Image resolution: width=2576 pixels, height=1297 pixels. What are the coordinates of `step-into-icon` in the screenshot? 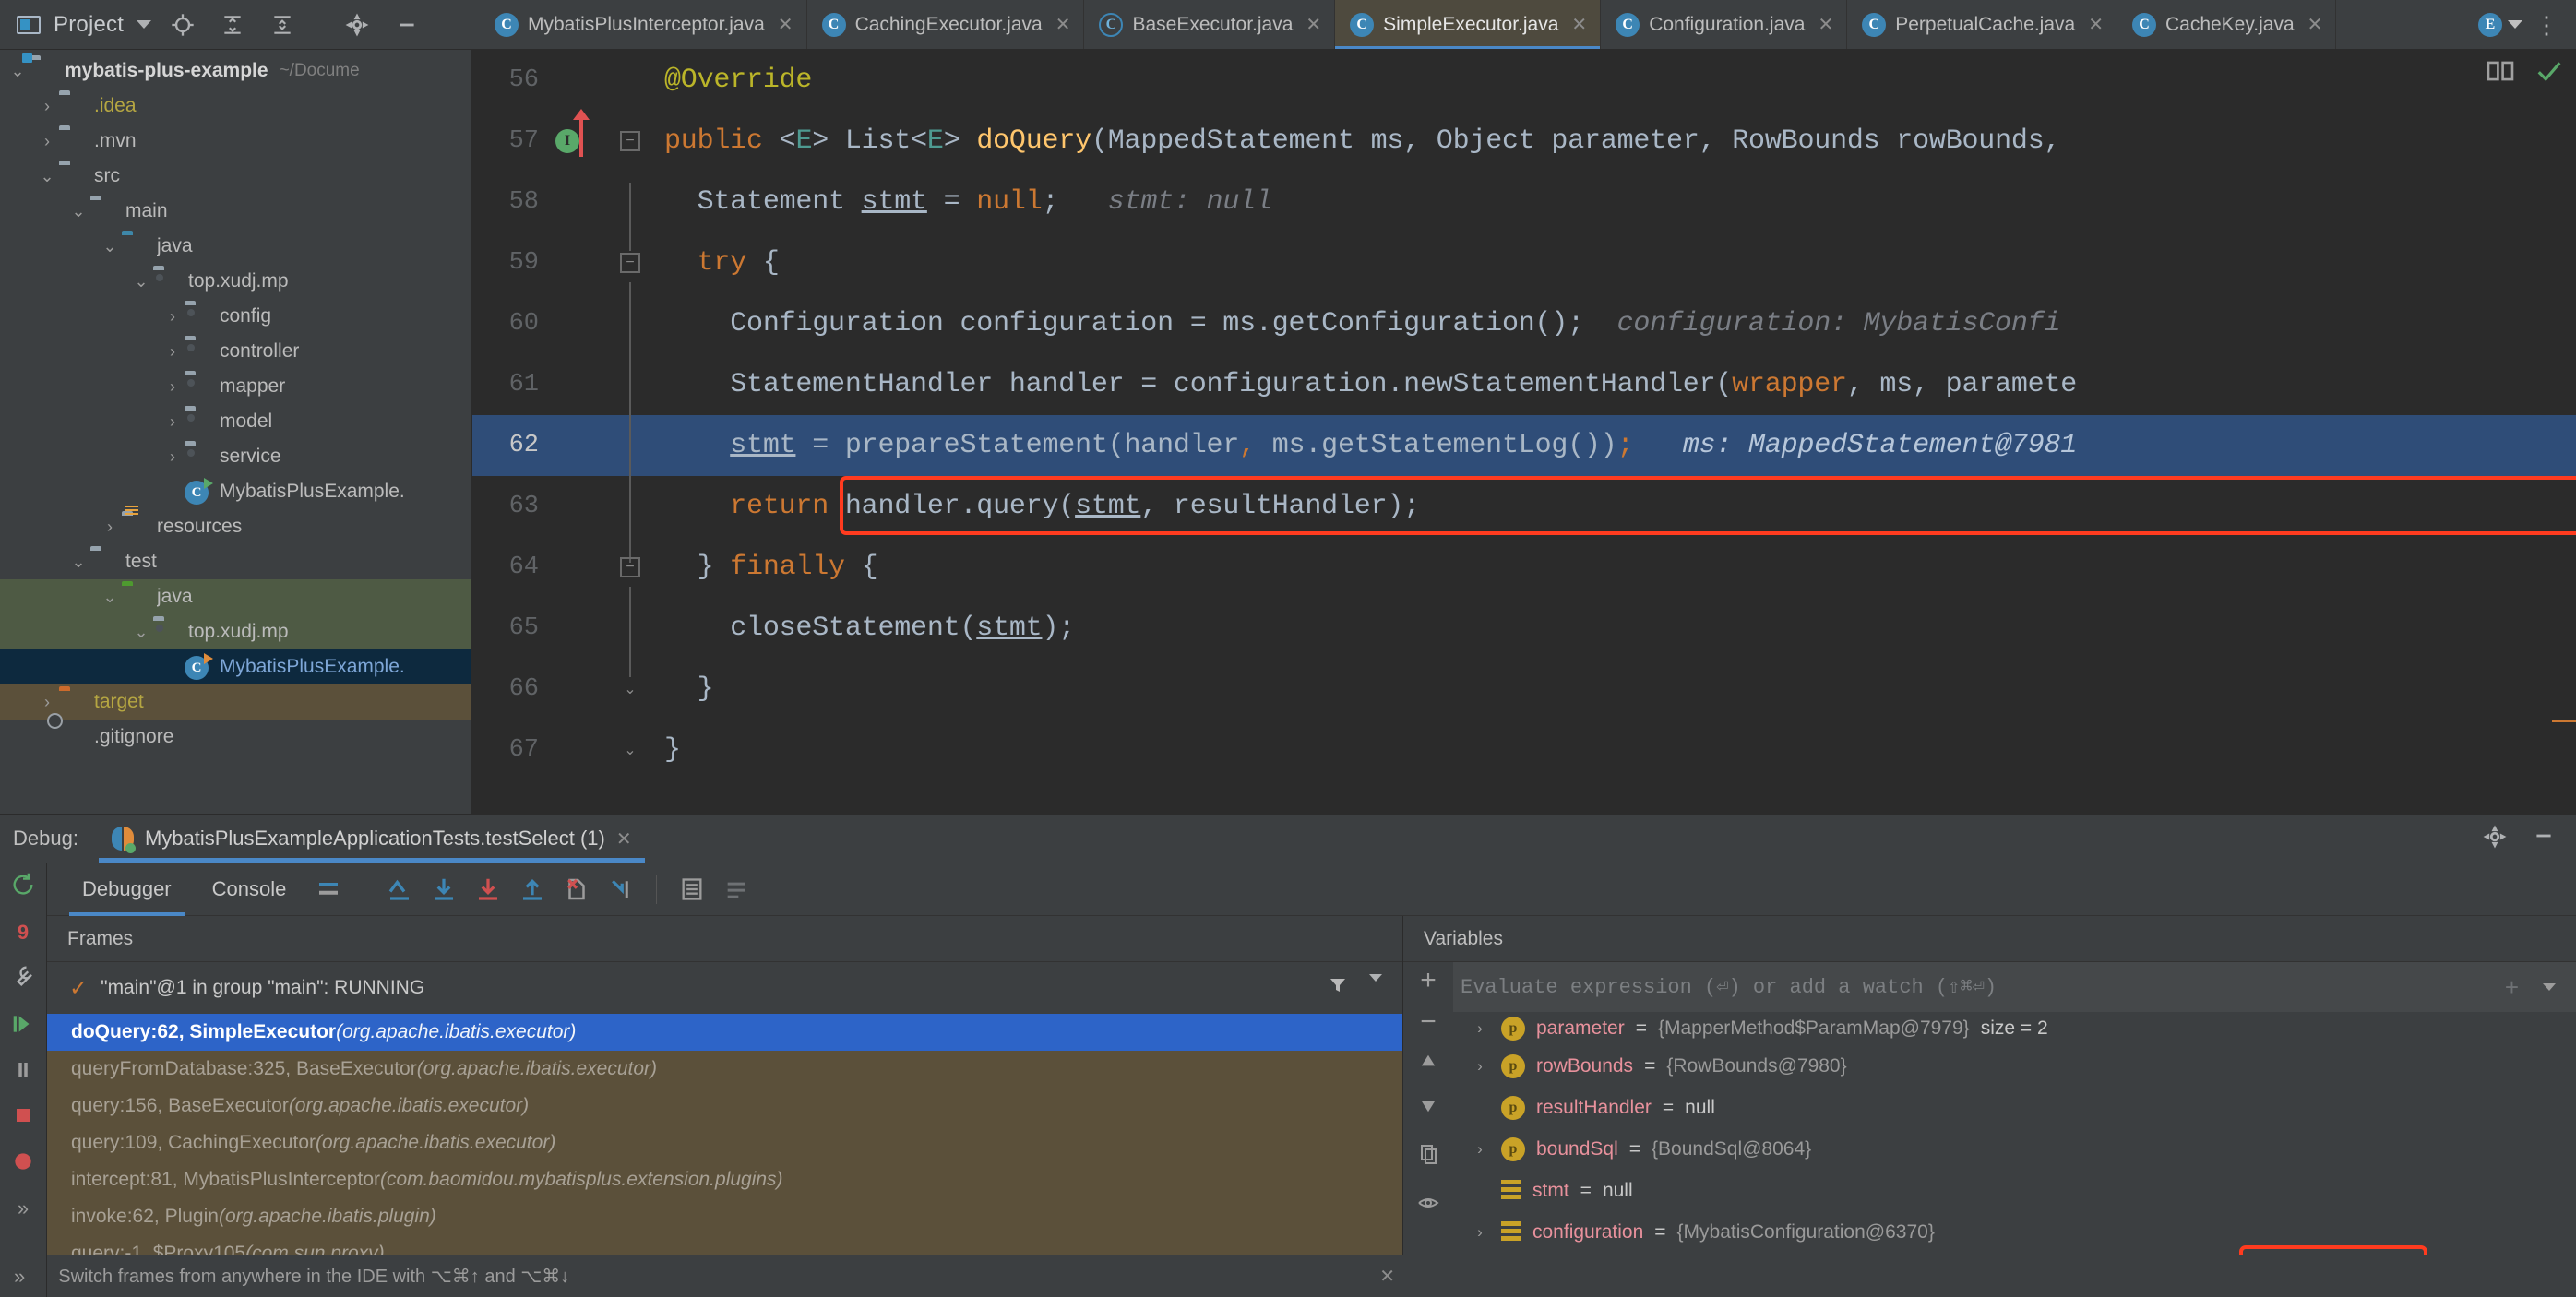 It's located at (488, 889).